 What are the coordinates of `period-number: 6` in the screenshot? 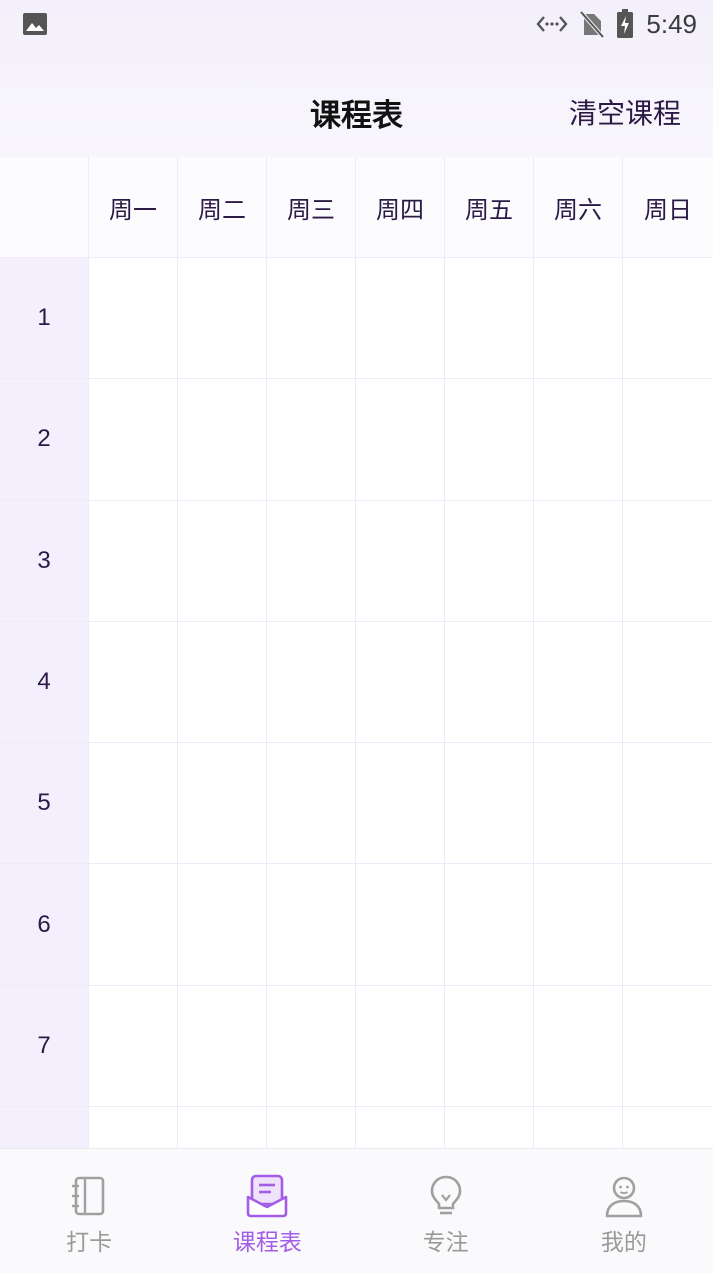 It's located at (44, 925).